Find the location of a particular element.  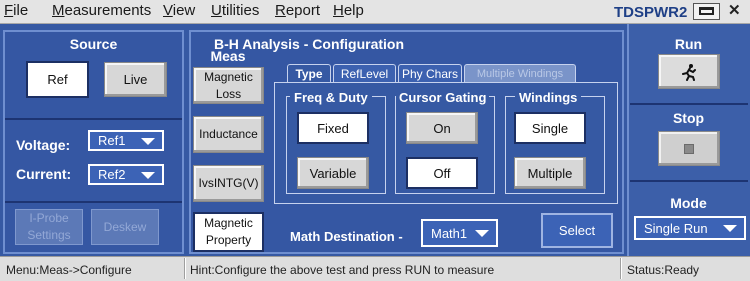

deskew-button: Deskew is located at coordinates (125, 227).